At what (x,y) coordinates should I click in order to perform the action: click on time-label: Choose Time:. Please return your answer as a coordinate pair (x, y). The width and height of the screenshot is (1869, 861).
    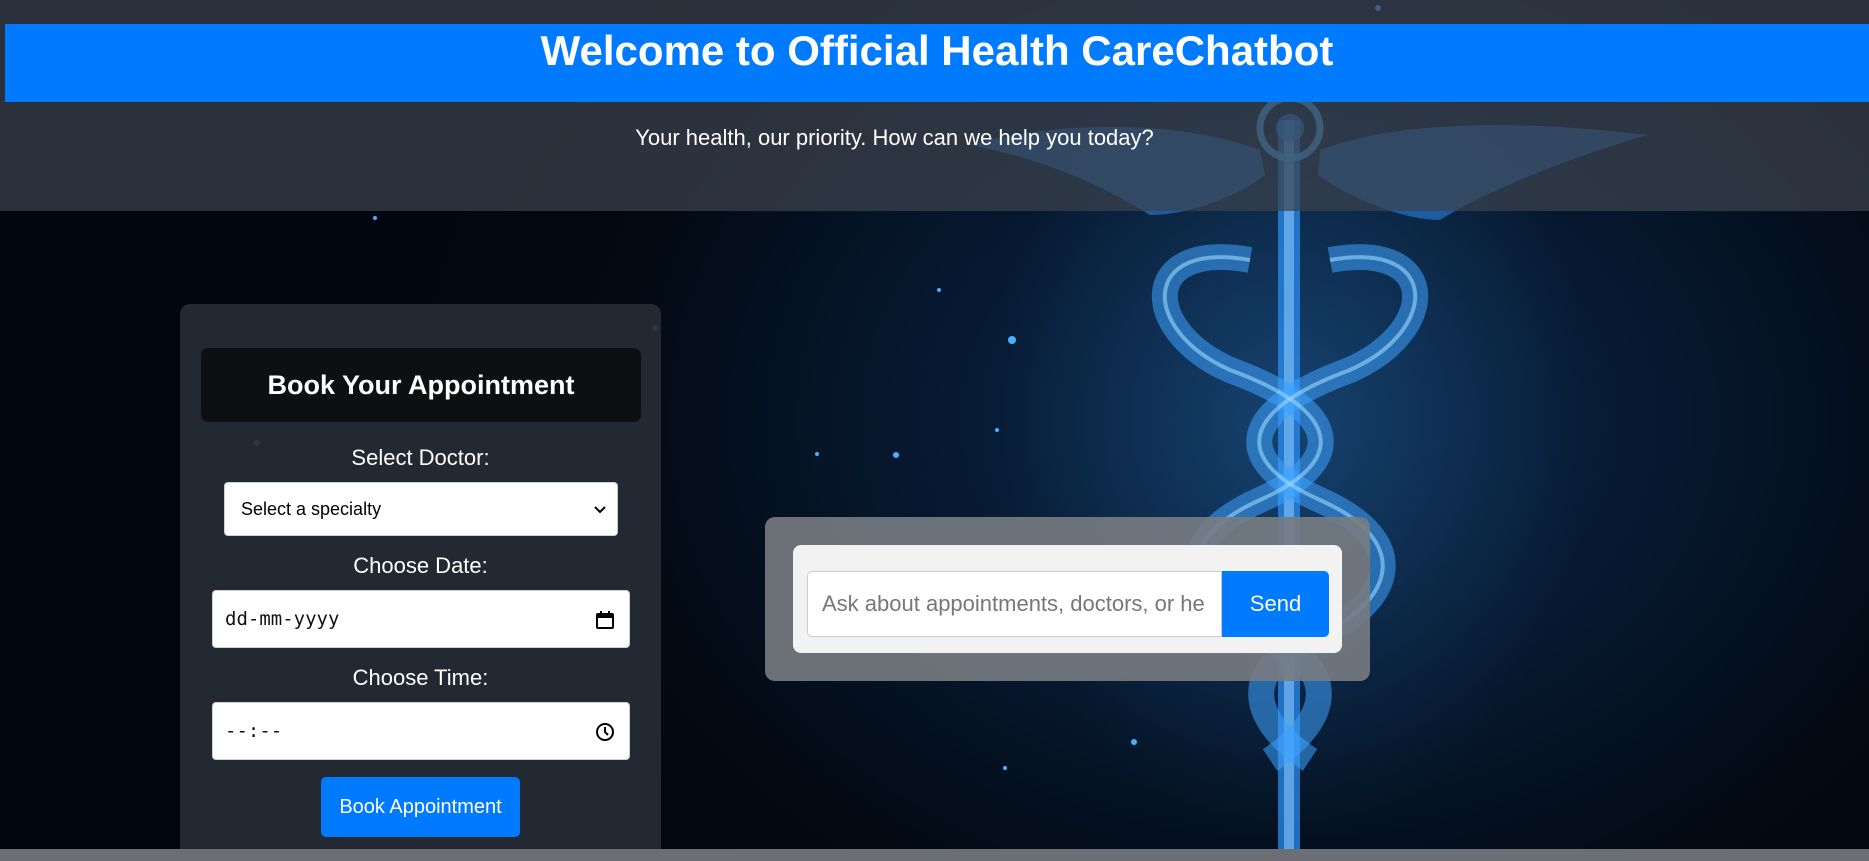
    Looking at the image, I should click on (420, 677).